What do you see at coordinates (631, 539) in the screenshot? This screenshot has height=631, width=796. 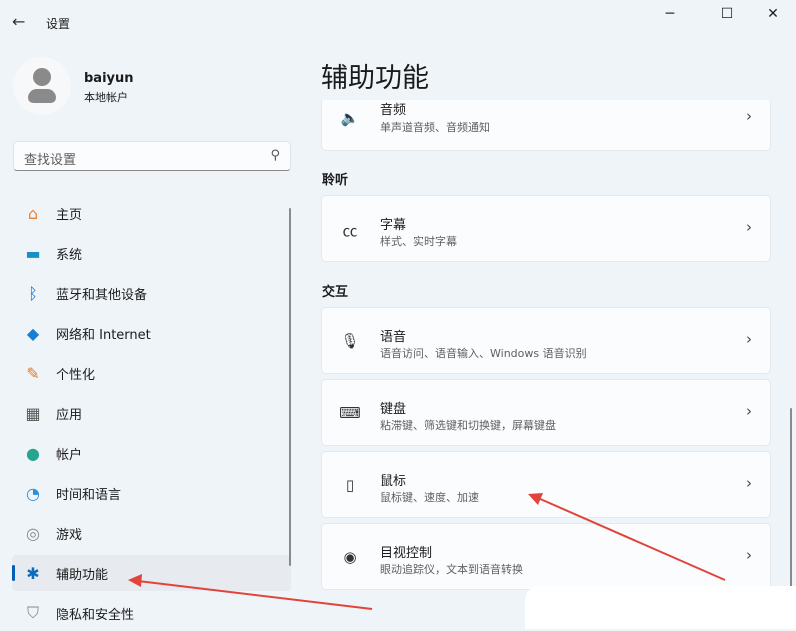 I see `annotation-arrow-mouse` at bounding box center [631, 539].